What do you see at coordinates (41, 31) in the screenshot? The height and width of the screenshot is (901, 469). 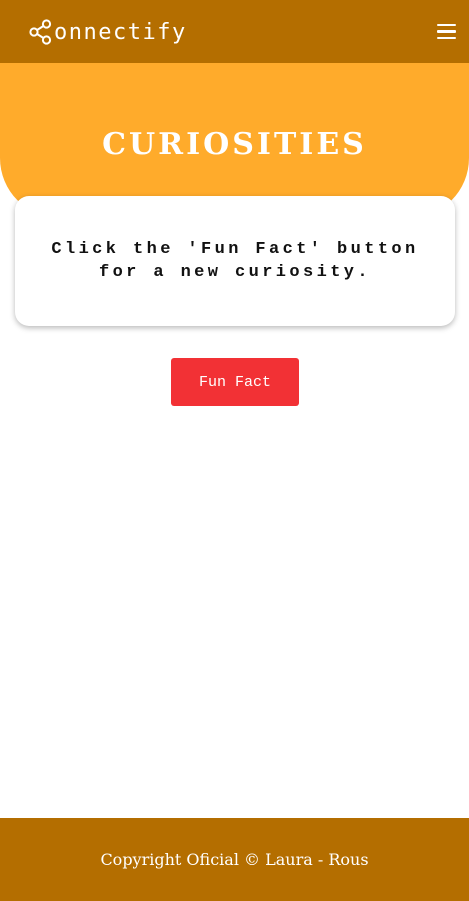 I see `share-icon` at bounding box center [41, 31].